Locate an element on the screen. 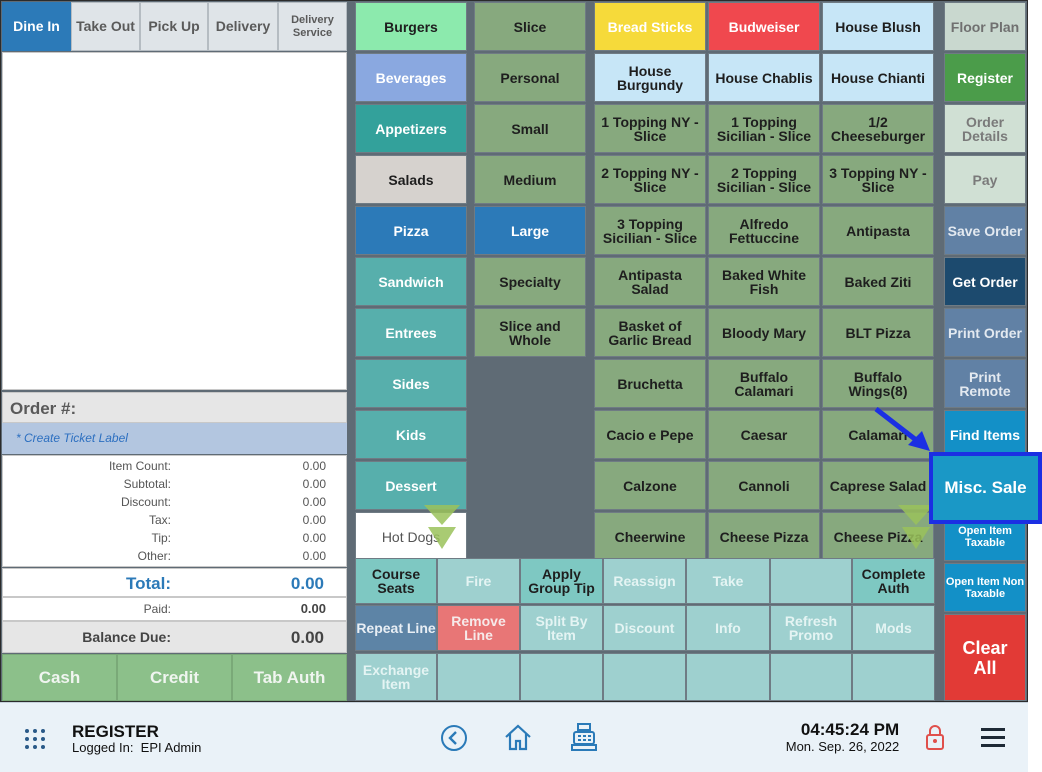 This screenshot has width=1042, height=772. discount-value: 0.00 is located at coordinates (314, 502).